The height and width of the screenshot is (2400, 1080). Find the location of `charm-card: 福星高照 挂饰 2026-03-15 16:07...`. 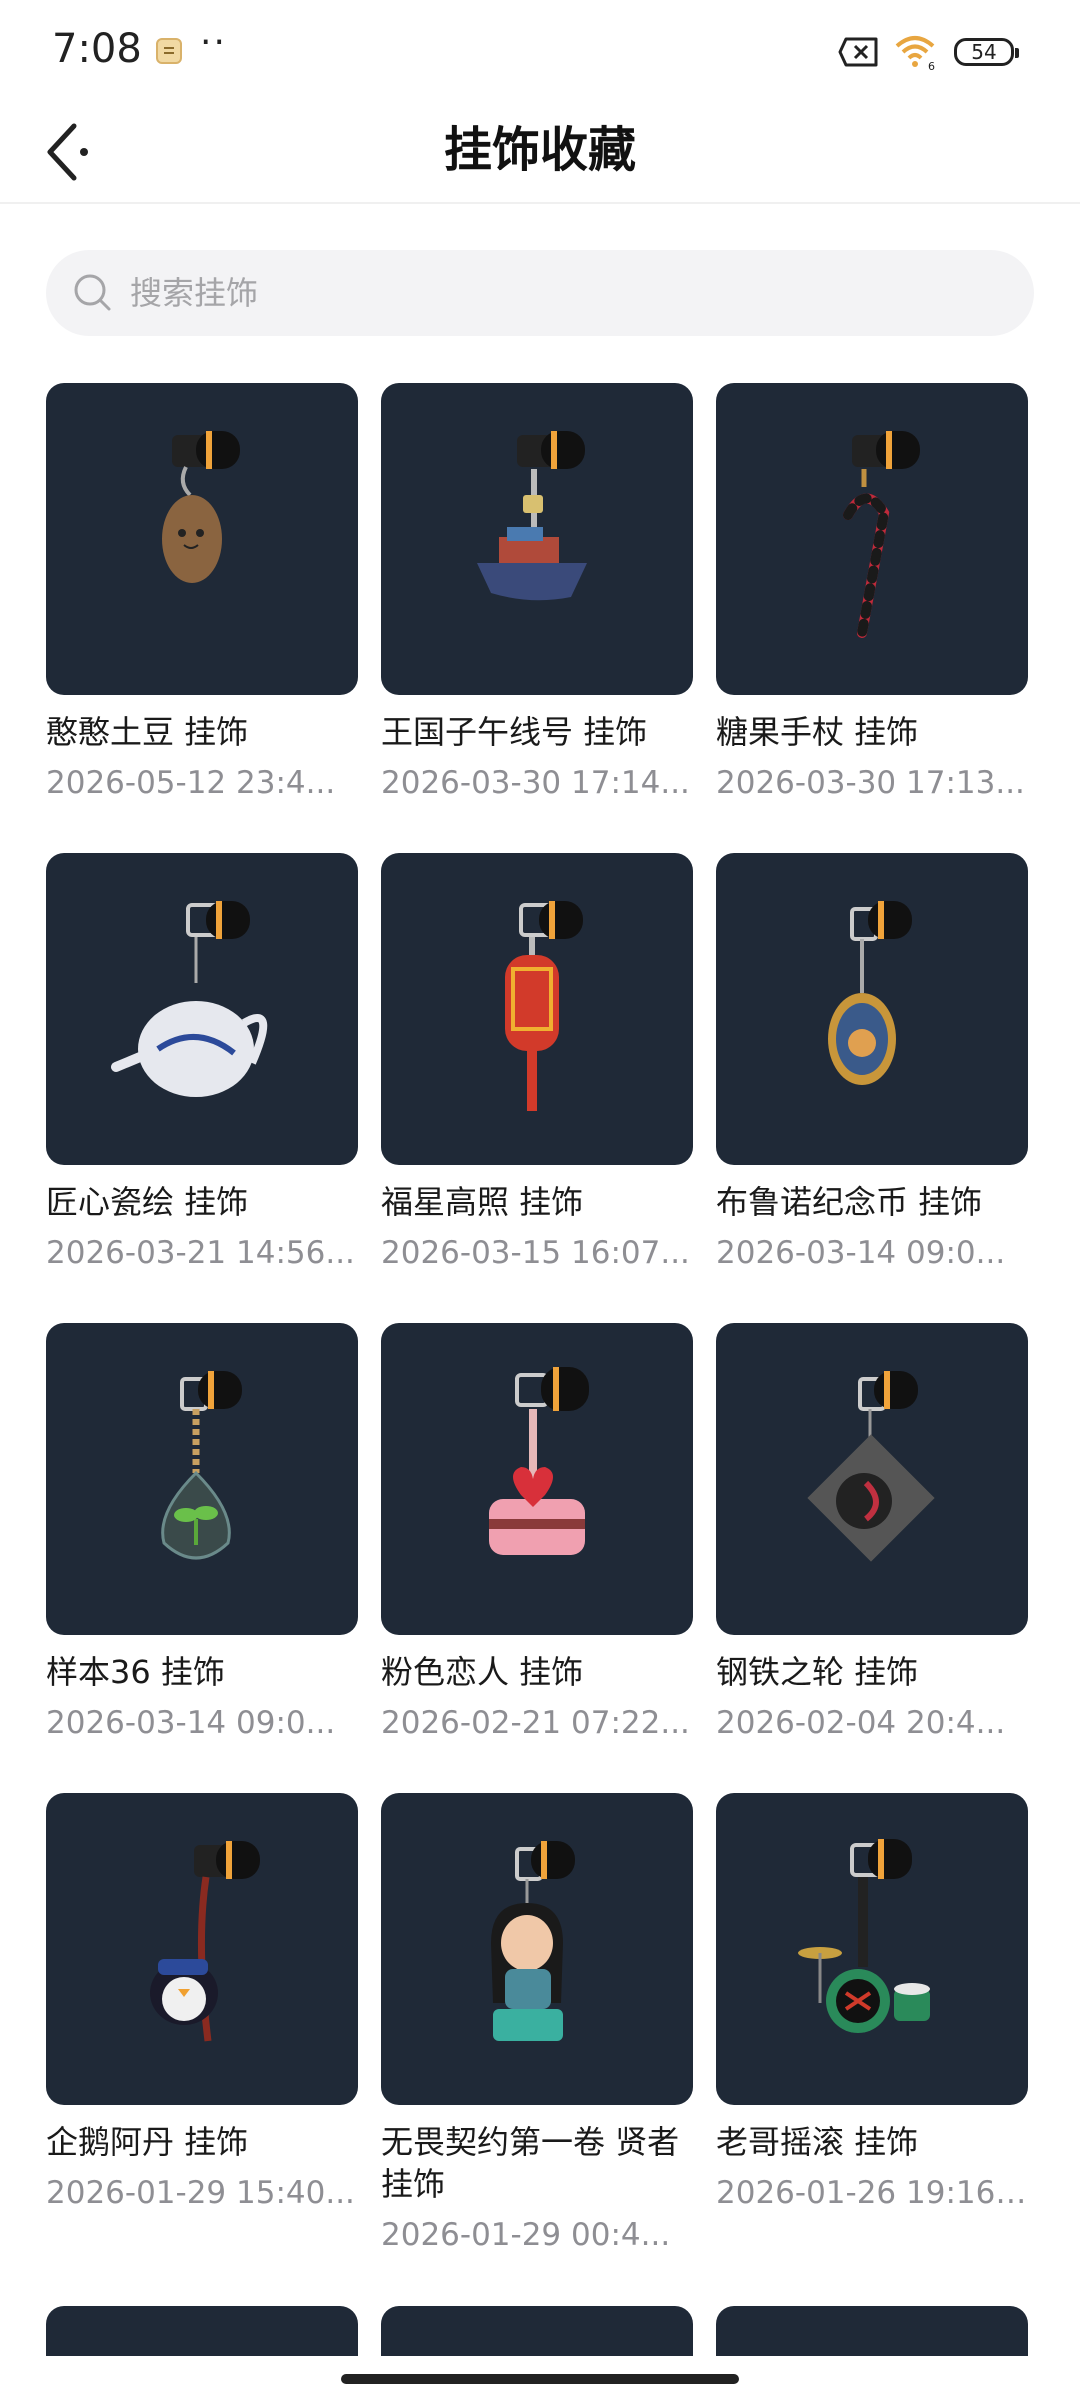

charm-card: 福星高照 挂饰 2026-03-15 16:07... is located at coordinates (537, 1063).